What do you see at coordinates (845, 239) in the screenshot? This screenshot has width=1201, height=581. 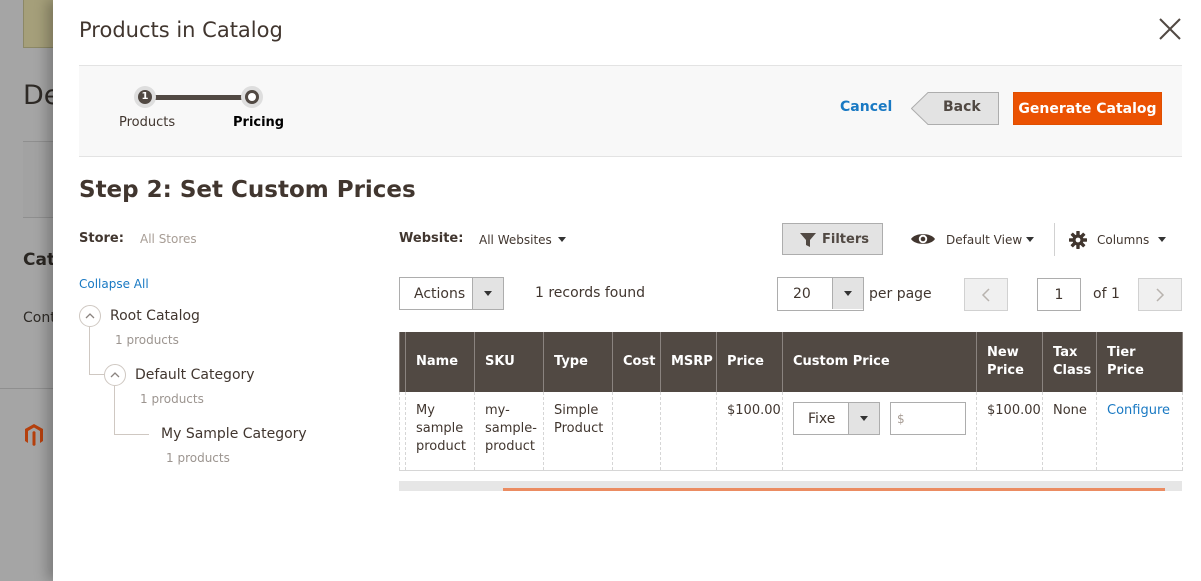 I see `filters-label: Filters` at bounding box center [845, 239].